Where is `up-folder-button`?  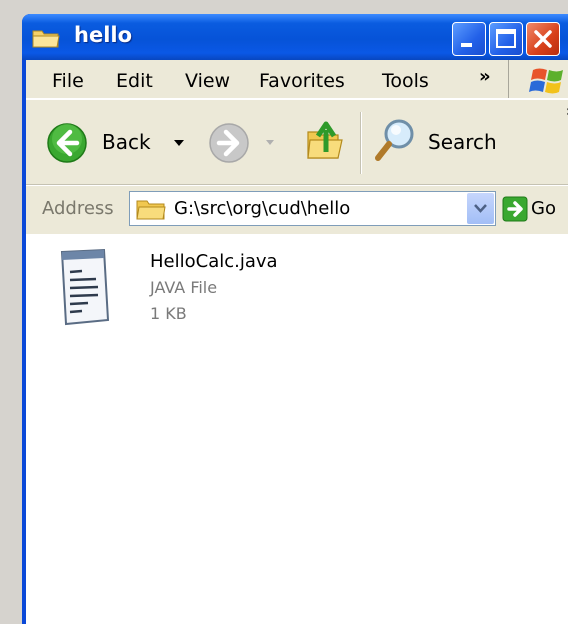
up-folder-button is located at coordinates (328, 141).